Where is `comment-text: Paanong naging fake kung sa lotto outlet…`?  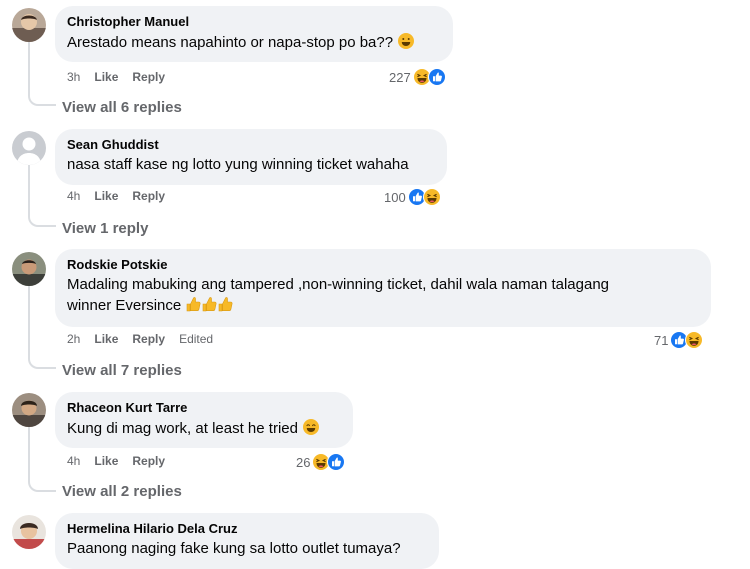 comment-text: Paanong naging fake kung sa lotto outlet… is located at coordinates (234, 548).